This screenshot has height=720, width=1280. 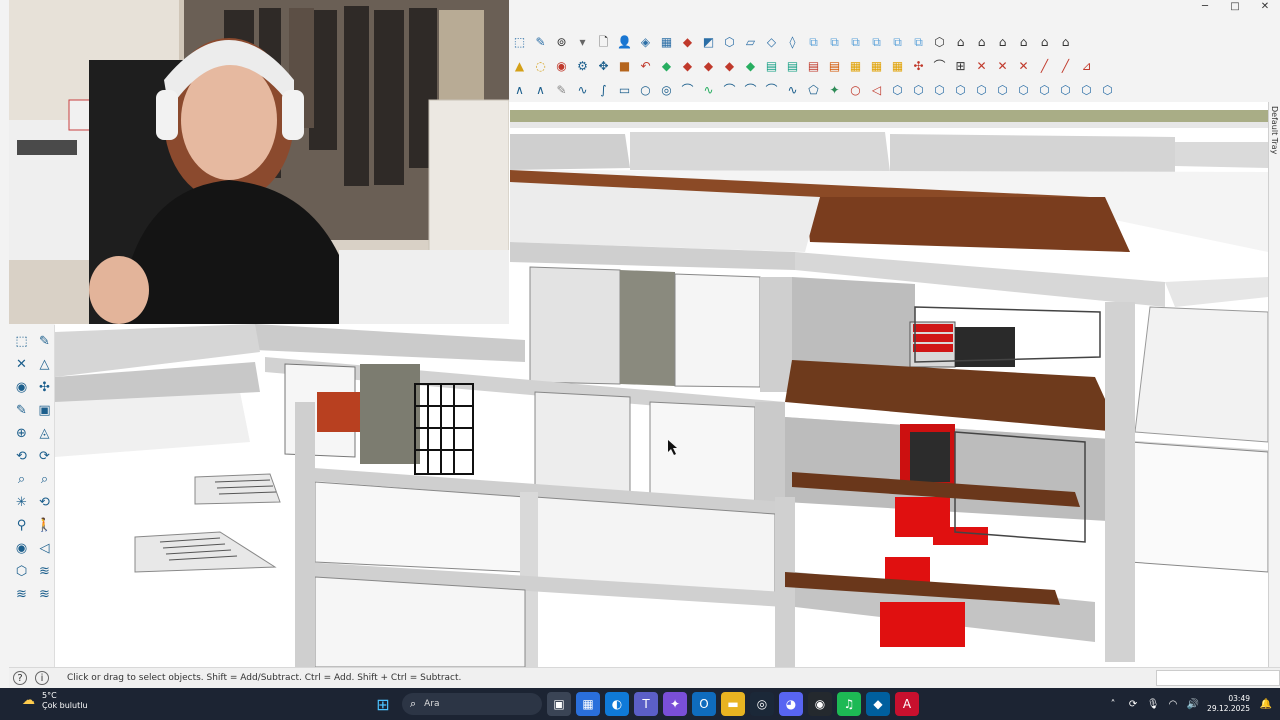 What do you see at coordinates (792, 90) in the screenshot?
I see `zigzag-icon: ∿` at bounding box center [792, 90].